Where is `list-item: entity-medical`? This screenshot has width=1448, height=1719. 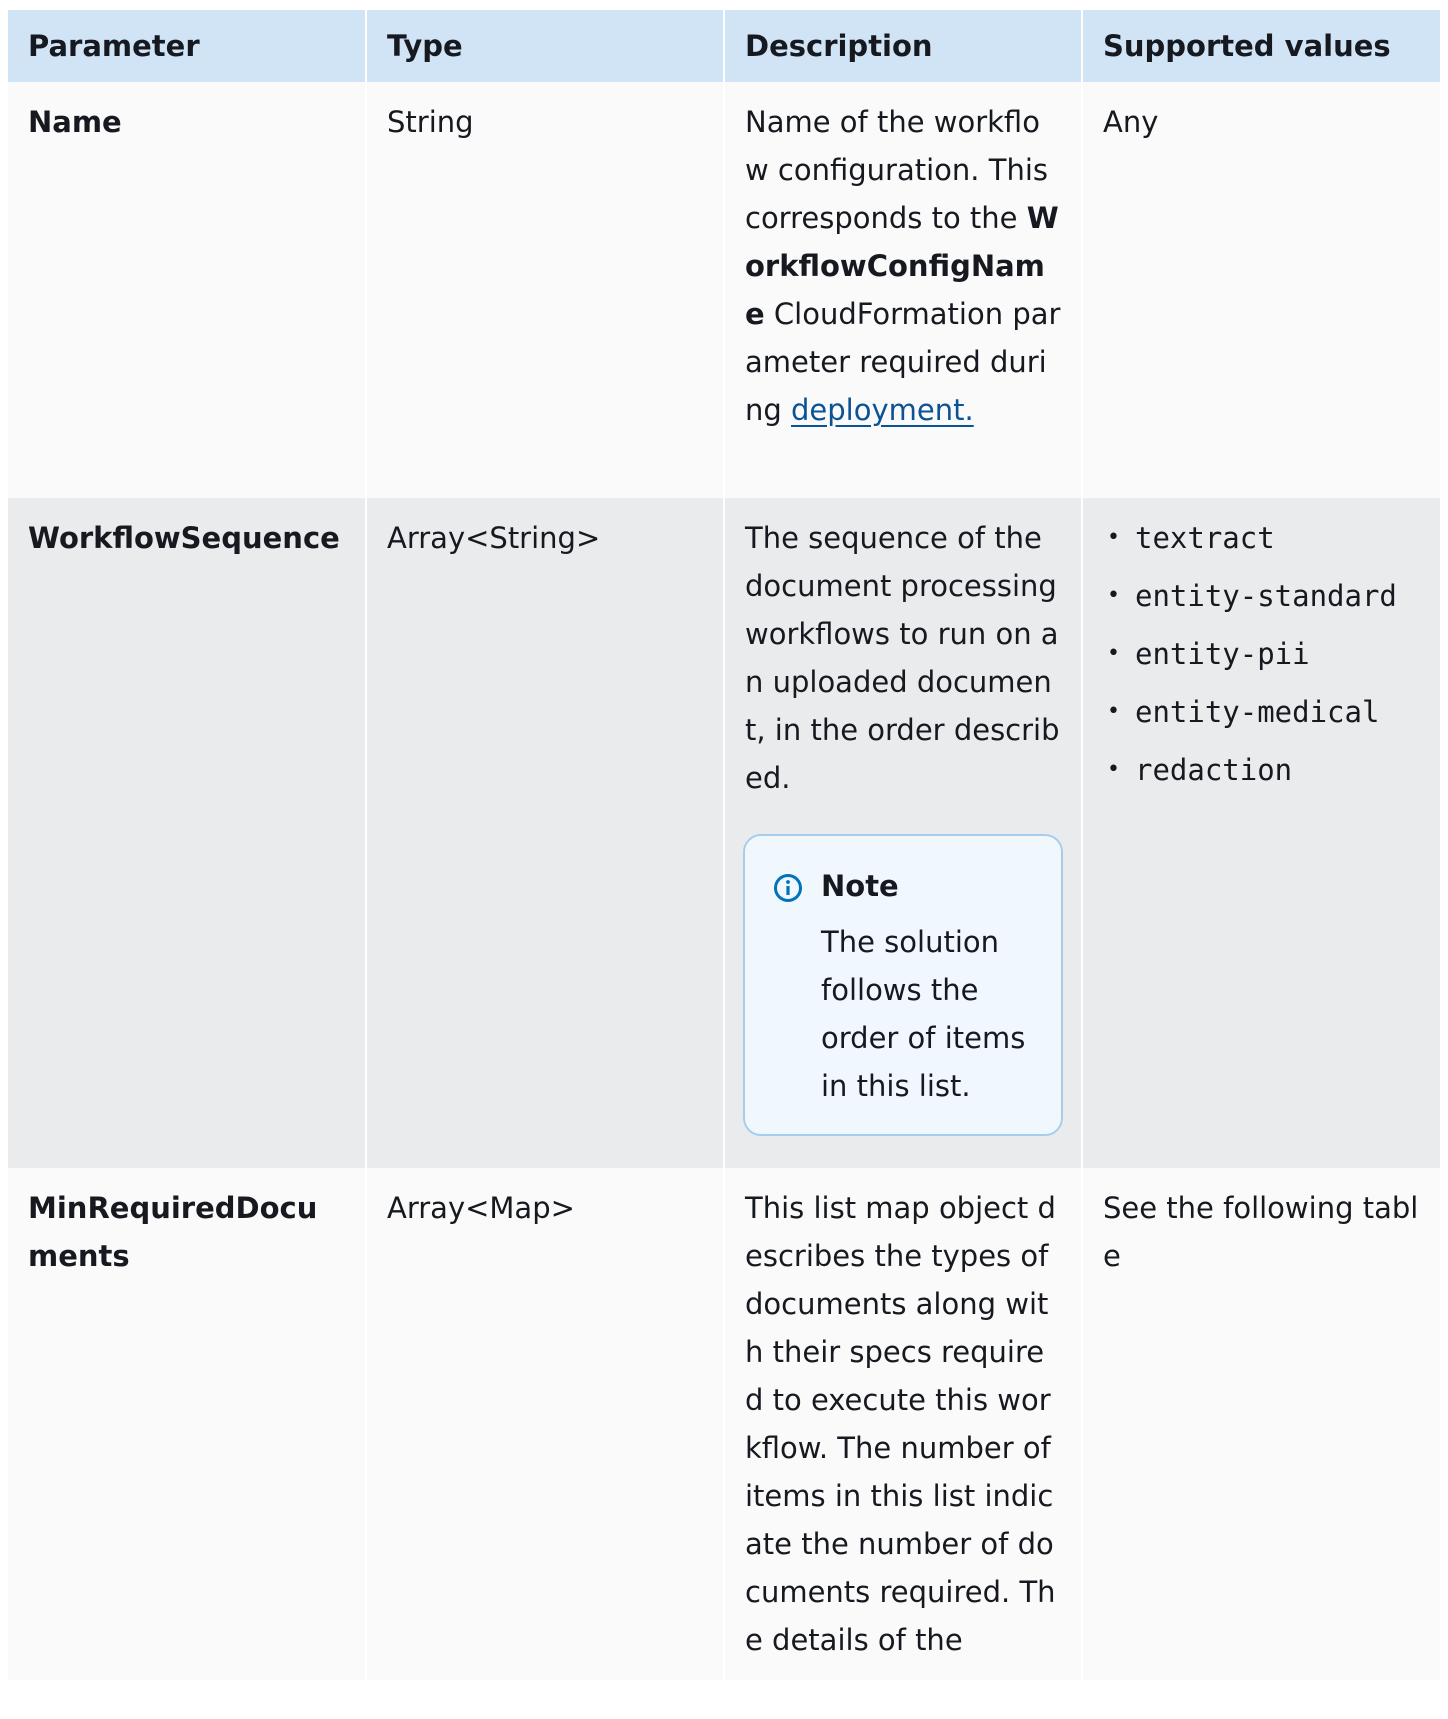 list-item: entity-medical is located at coordinates (1261, 712).